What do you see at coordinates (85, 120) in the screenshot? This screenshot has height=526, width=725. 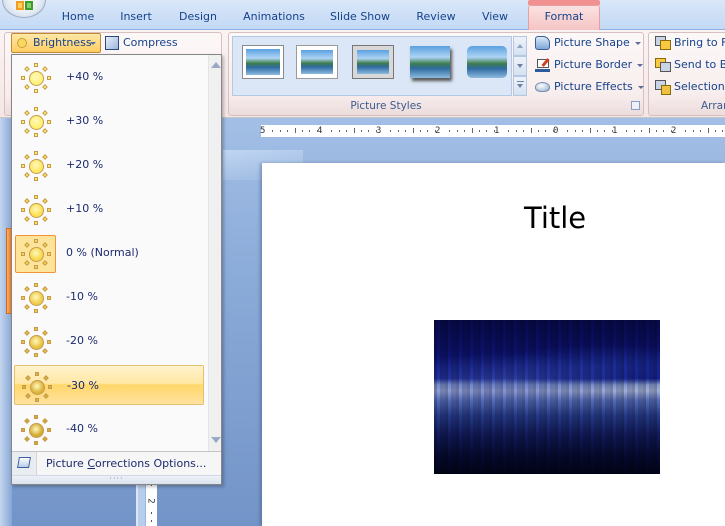 I see `brightness-option-label: +30 %` at bounding box center [85, 120].